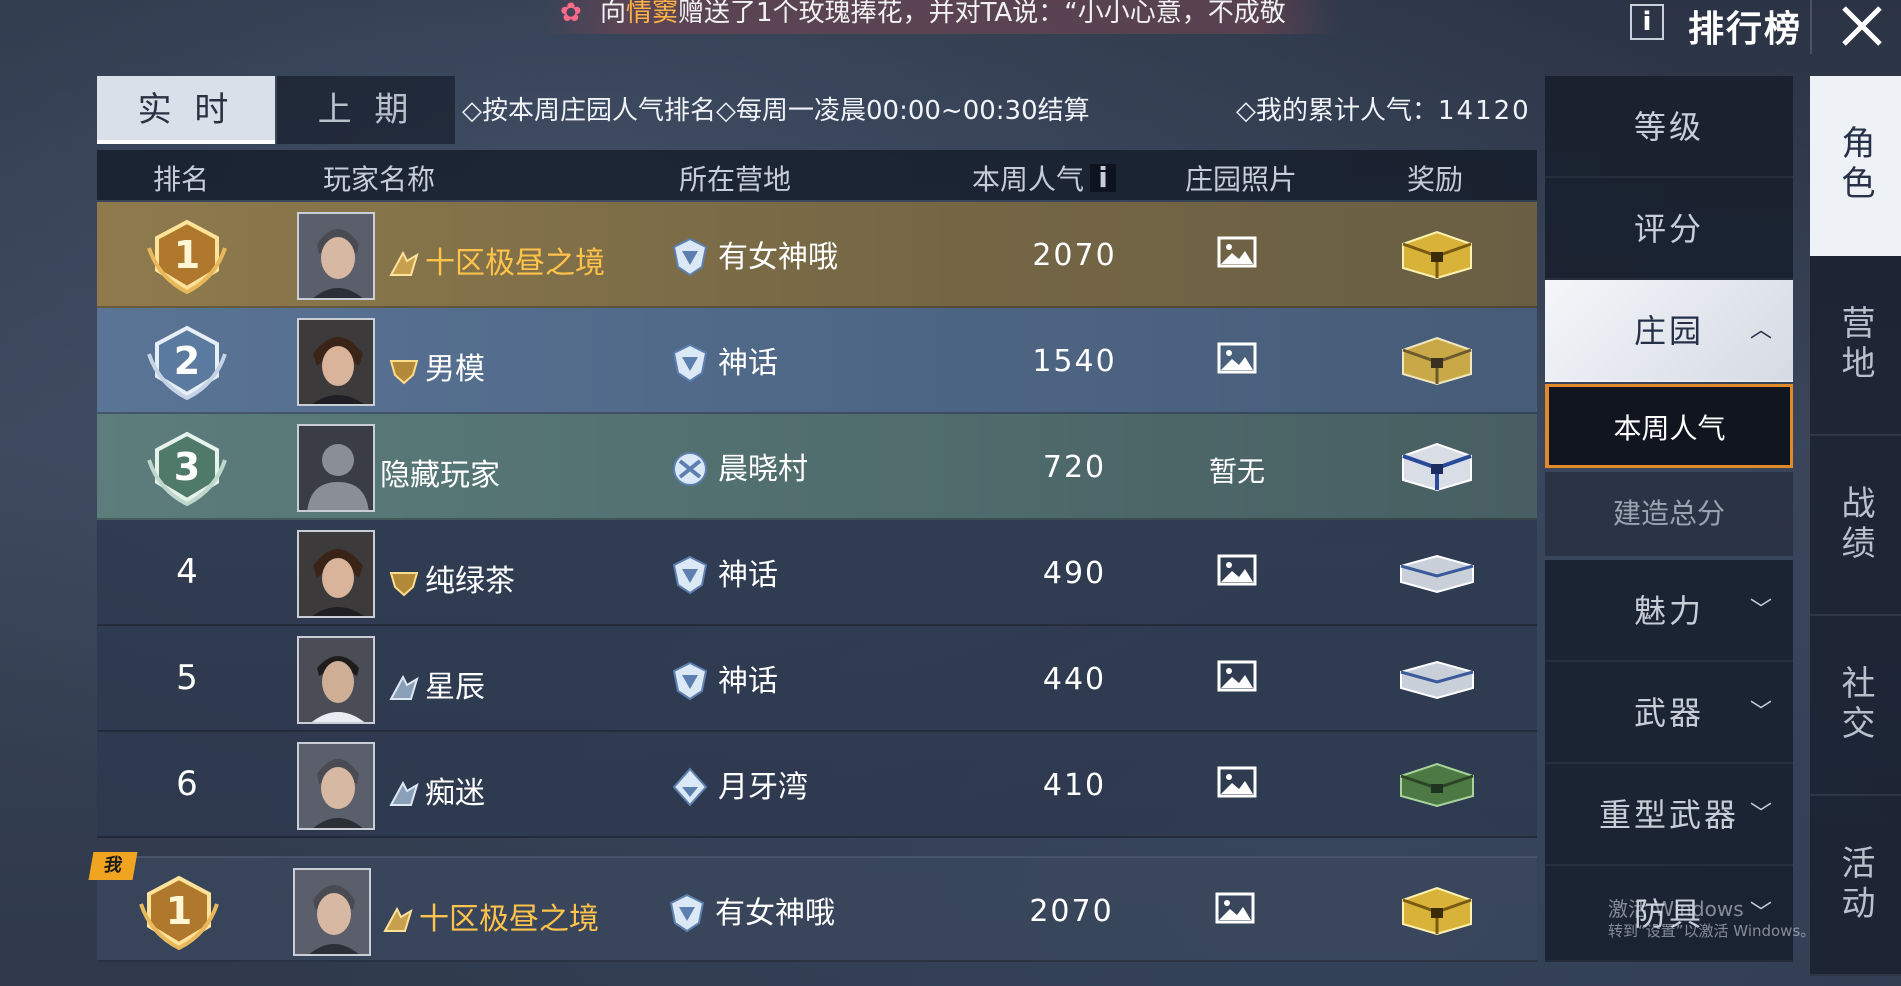 The width and height of the screenshot is (1901, 986). What do you see at coordinates (1484, 111) in the screenshot?
I see `my-total-value: 14120` at bounding box center [1484, 111].